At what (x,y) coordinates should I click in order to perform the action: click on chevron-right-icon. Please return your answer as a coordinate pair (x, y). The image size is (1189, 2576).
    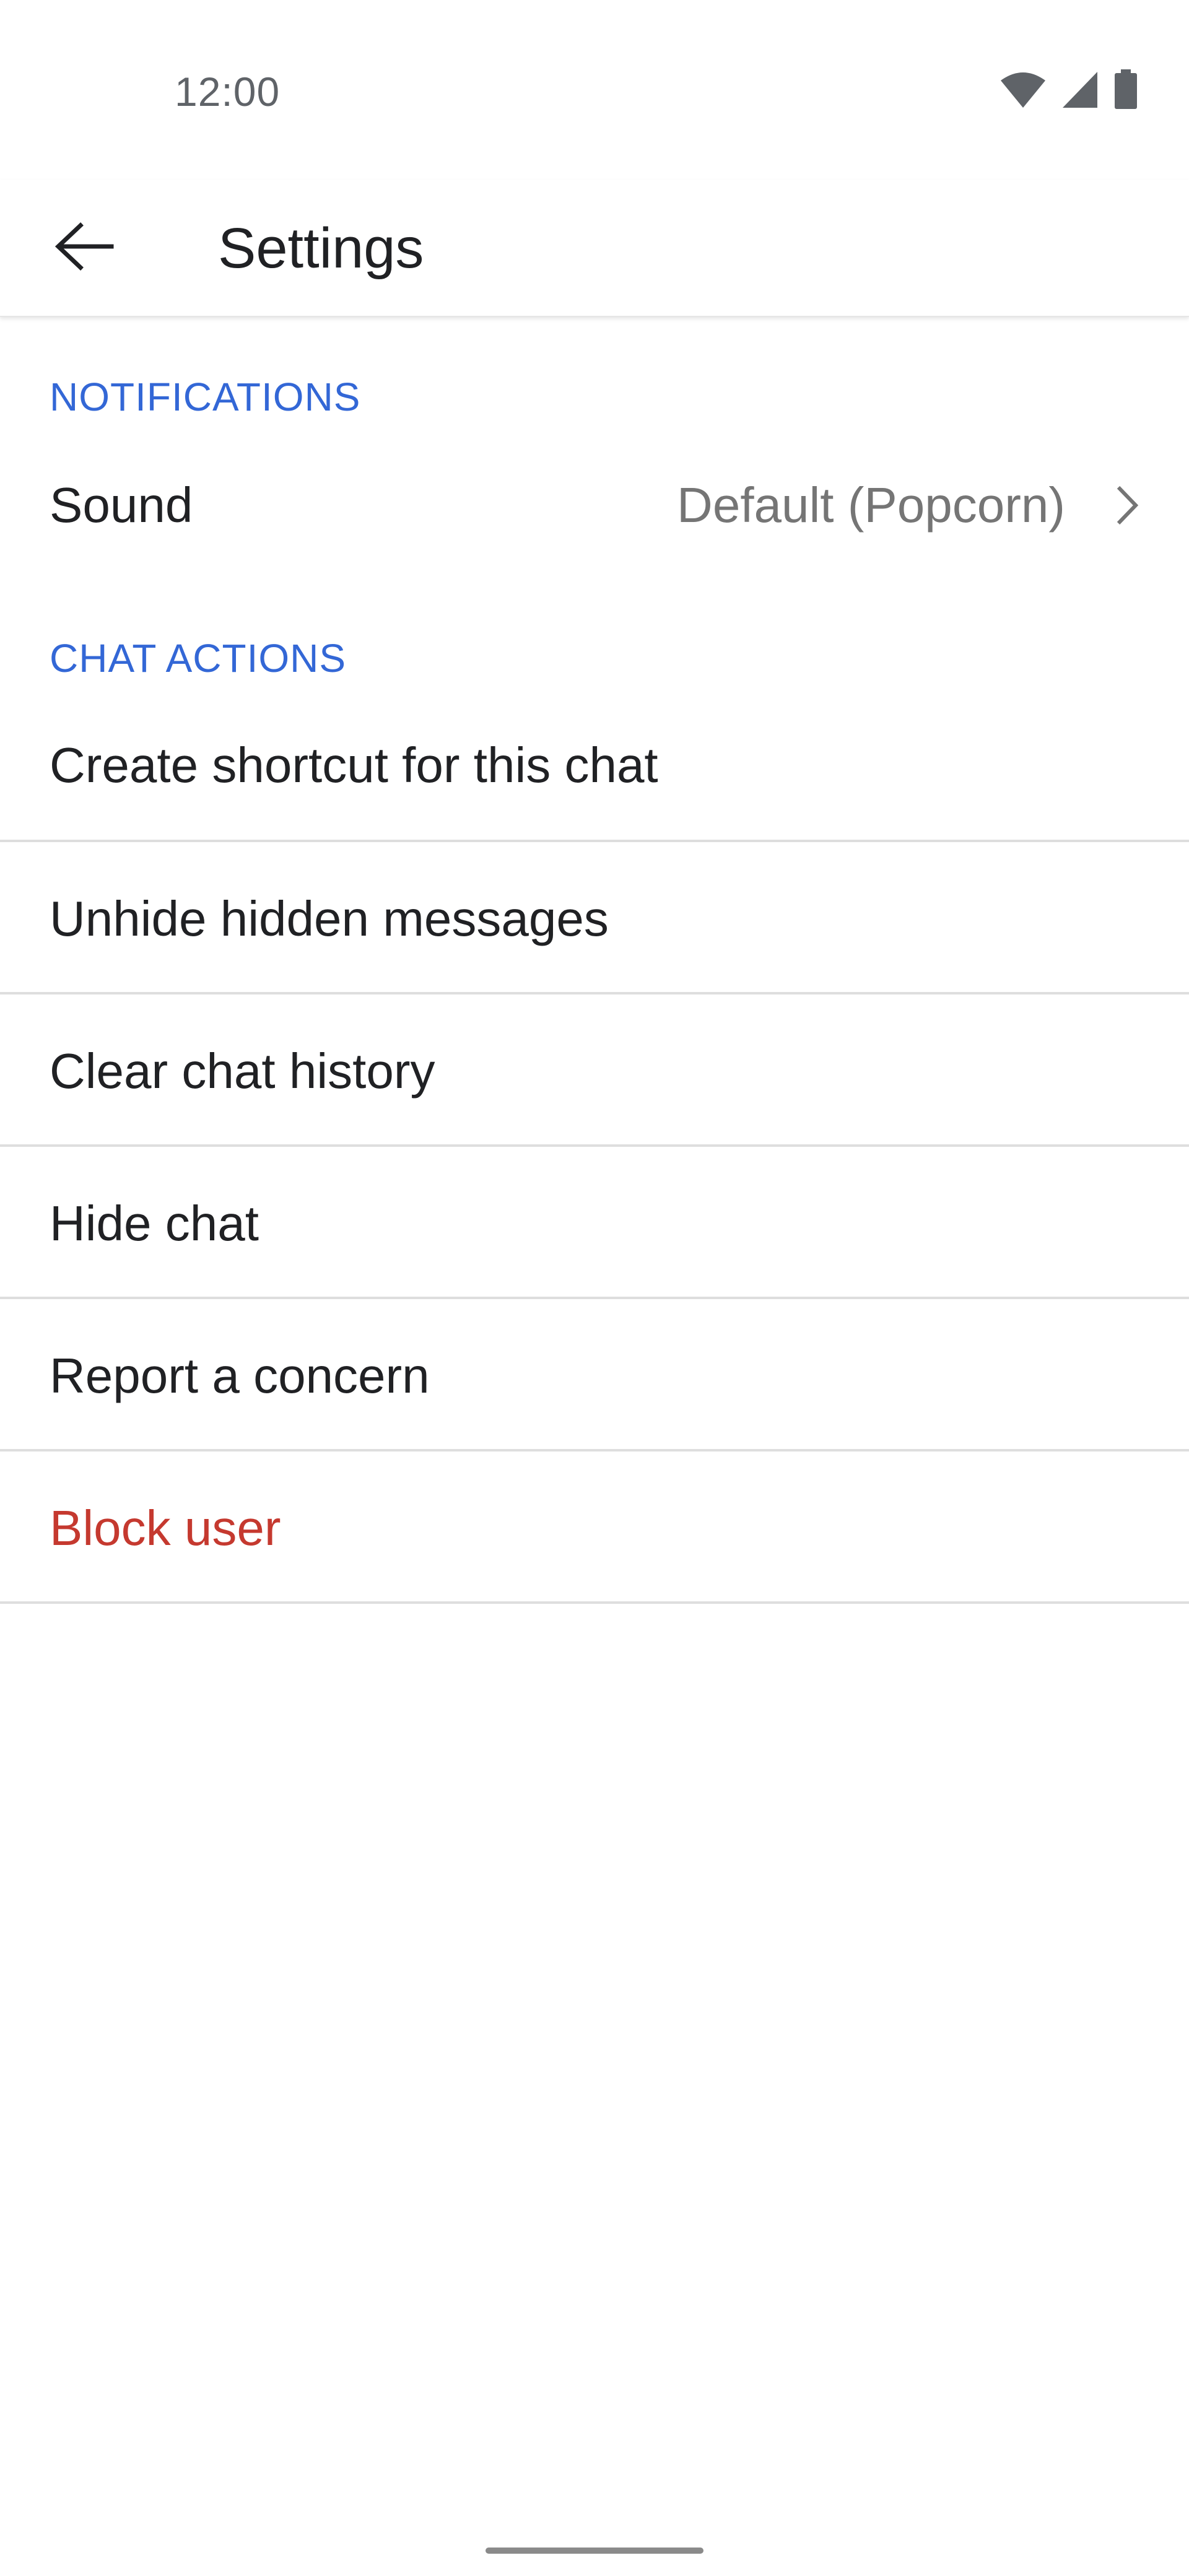
    Looking at the image, I should click on (1127, 505).